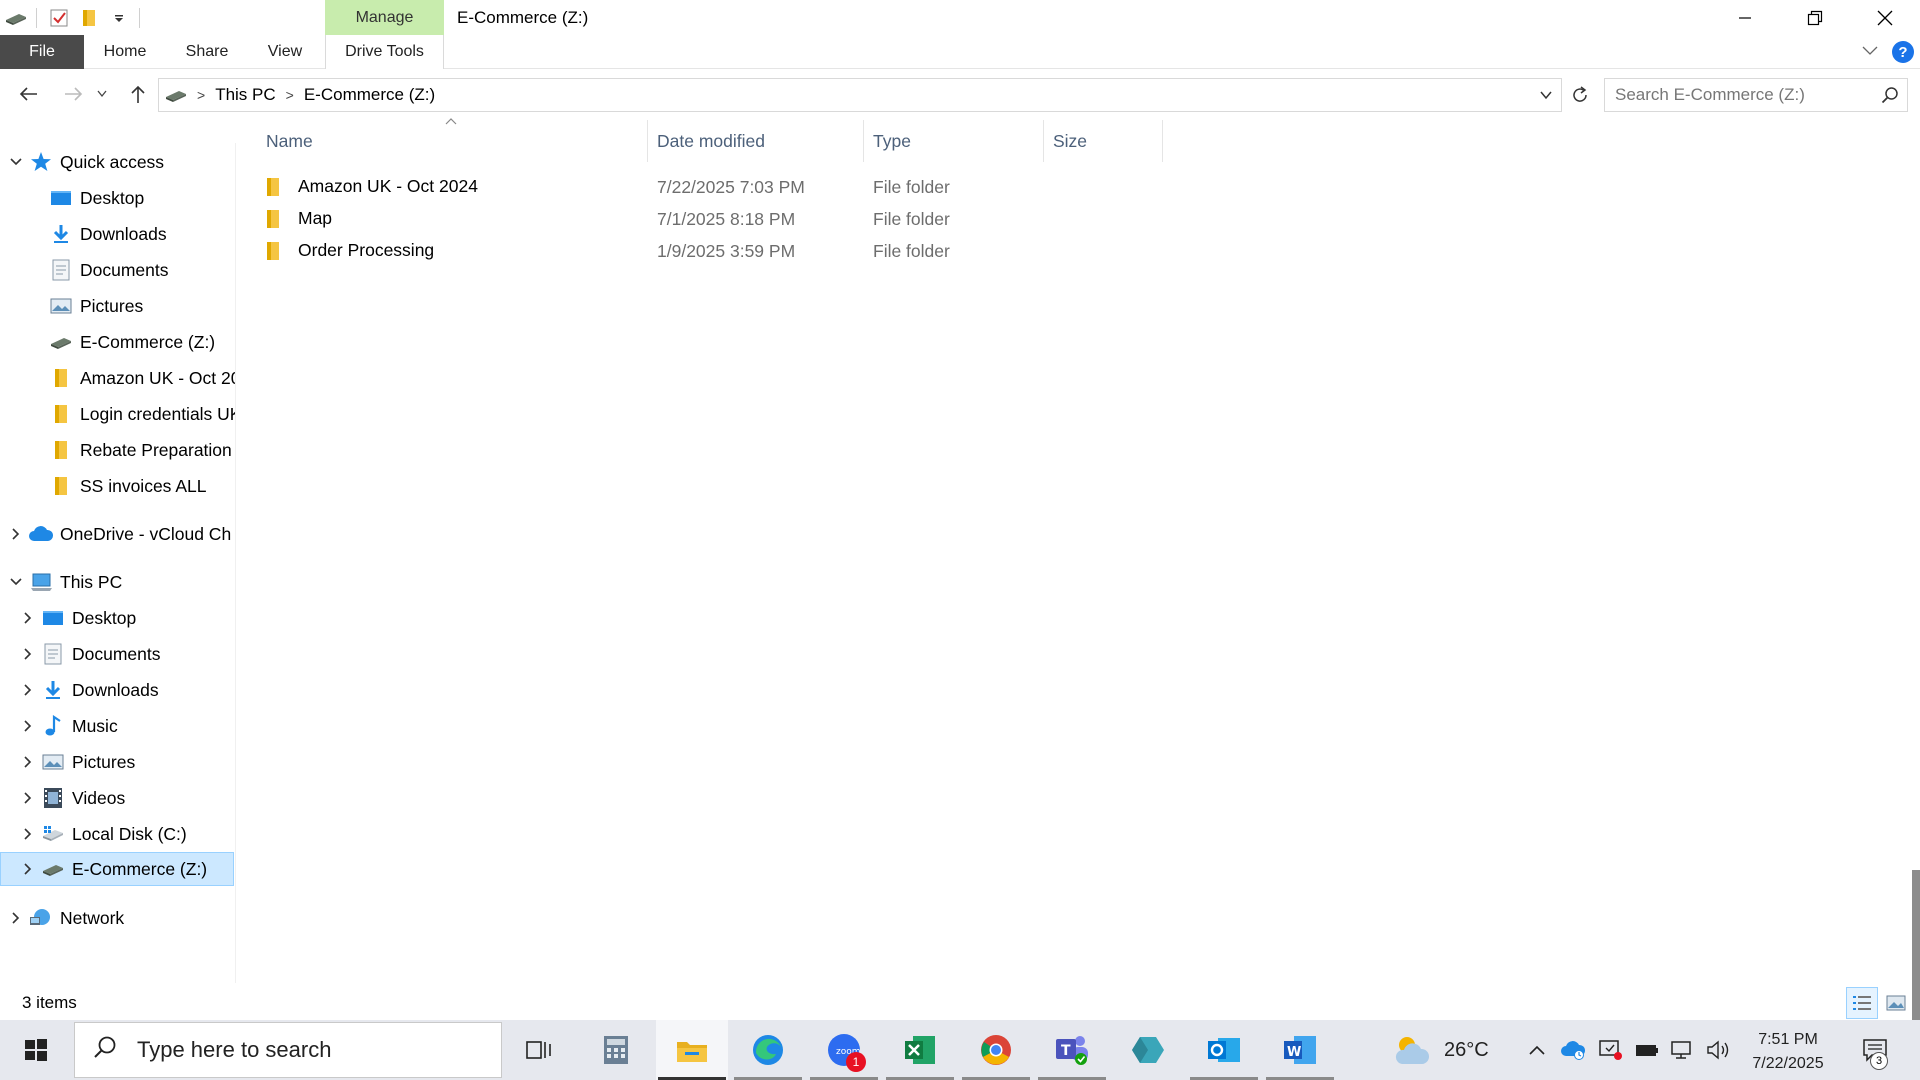  Describe the element at coordinates (860, 95) in the screenshot. I see `address-bar: > This PC > E-Commerce (Z:)` at that location.